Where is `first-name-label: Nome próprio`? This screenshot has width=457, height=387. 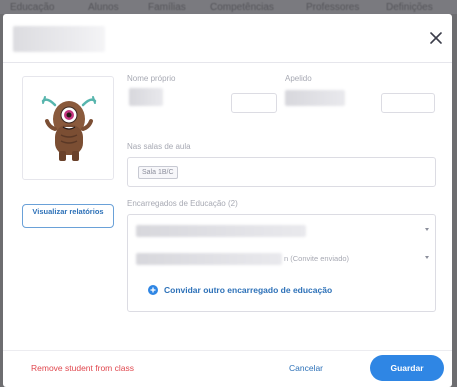
first-name-label: Nome próprio is located at coordinates (151, 78).